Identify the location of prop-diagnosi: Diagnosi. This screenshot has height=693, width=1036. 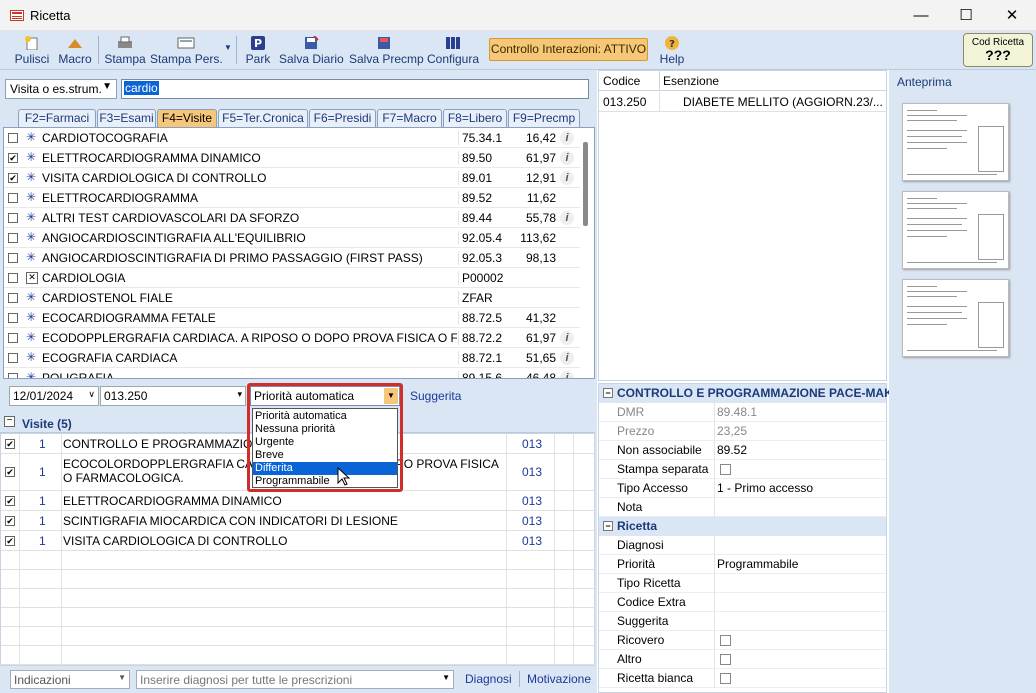
(742, 545).